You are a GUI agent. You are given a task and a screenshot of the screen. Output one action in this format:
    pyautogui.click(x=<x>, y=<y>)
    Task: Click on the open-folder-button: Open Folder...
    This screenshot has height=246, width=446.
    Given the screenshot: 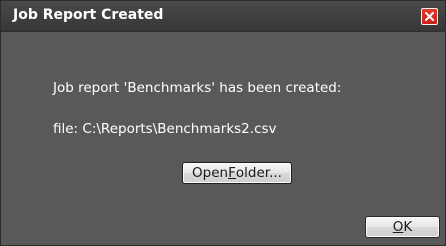 What is the action you would take?
    pyautogui.click(x=237, y=173)
    